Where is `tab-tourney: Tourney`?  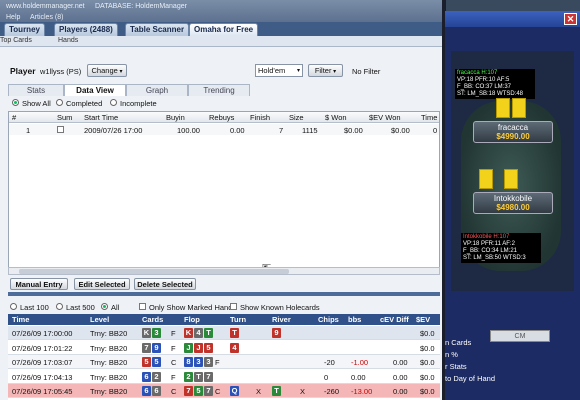 tab-tourney: Tourney is located at coordinates (24, 29).